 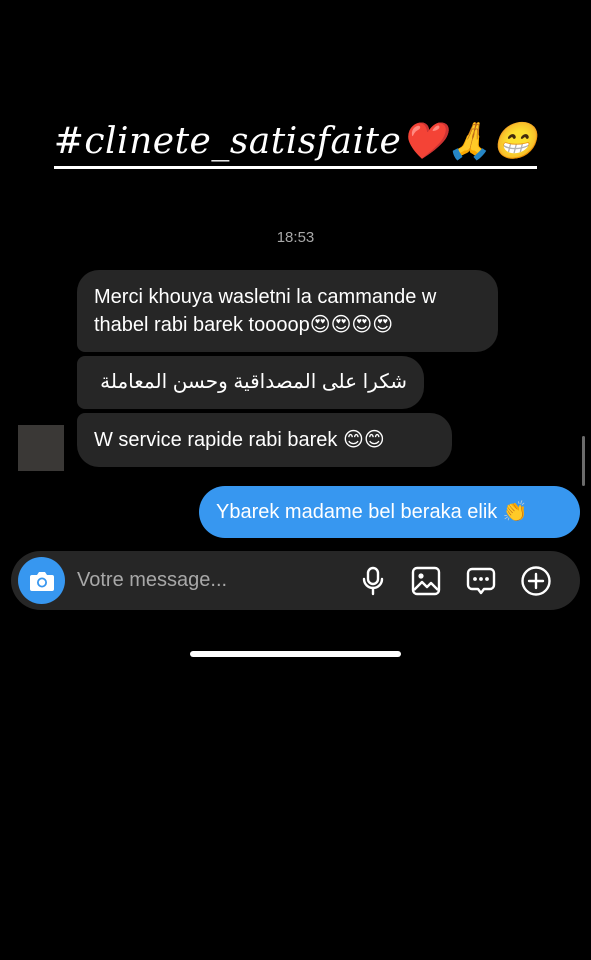 What do you see at coordinates (295, 237) in the screenshot?
I see `message-timestamp: 18:53` at bounding box center [295, 237].